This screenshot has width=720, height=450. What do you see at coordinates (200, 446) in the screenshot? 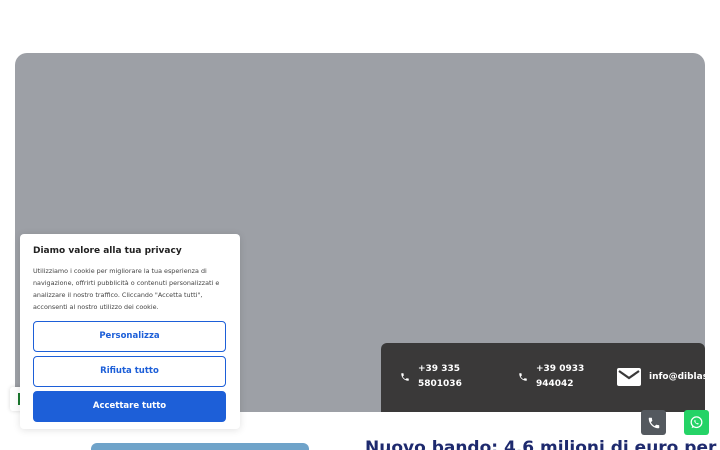
I see `news-thumbnail` at bounding box center [200, 446].